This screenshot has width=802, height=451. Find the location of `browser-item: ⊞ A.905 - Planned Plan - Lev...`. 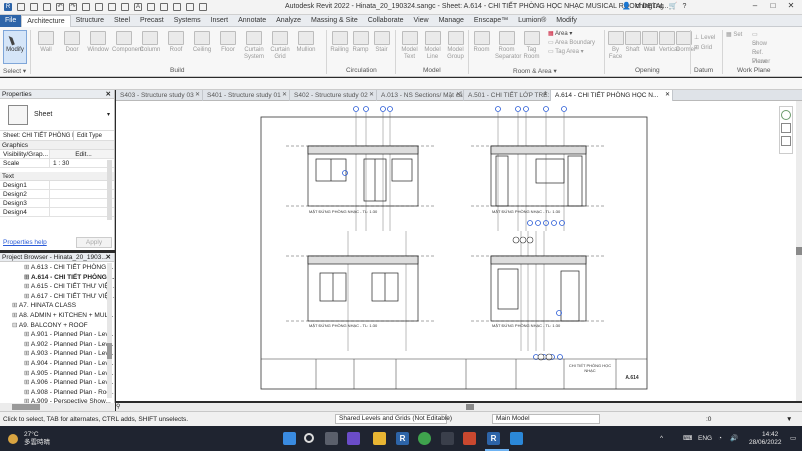

browser-item: ⊞ A.905 - Planned Plan - Lev... is located at coordinates (57, 374).